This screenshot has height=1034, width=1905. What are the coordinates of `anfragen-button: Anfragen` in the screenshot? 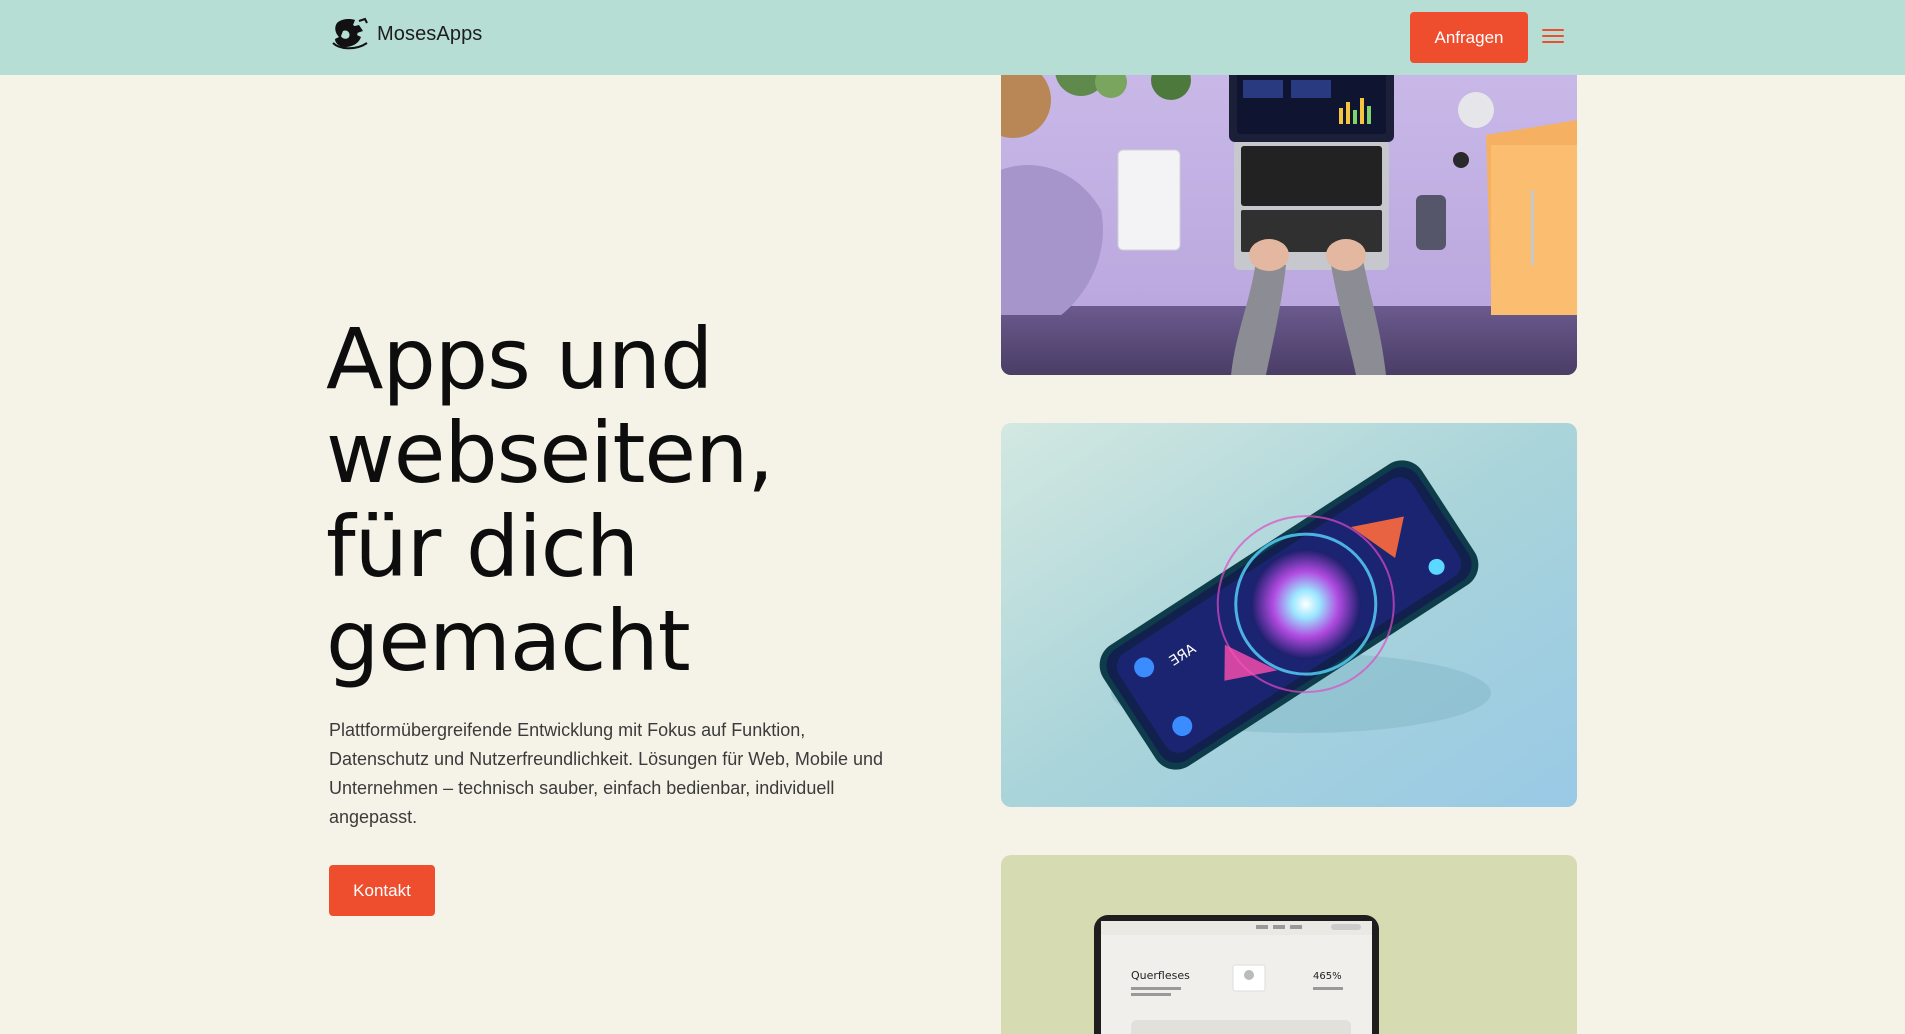 It's located at (1469, 37).